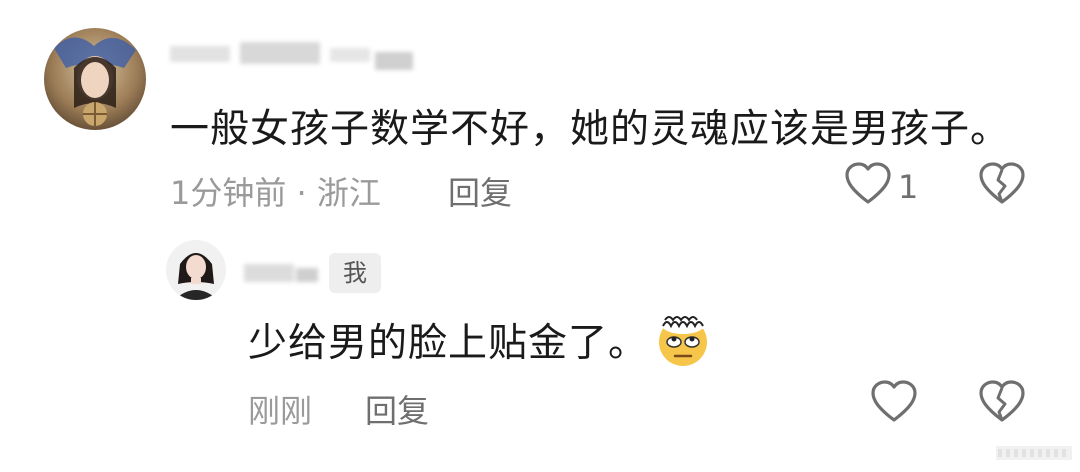 Image resolution: width=1080 pixels, height=472 pixels. I want to click on comment-meta: 1分钟前 · 浙江, so click(275, 193).